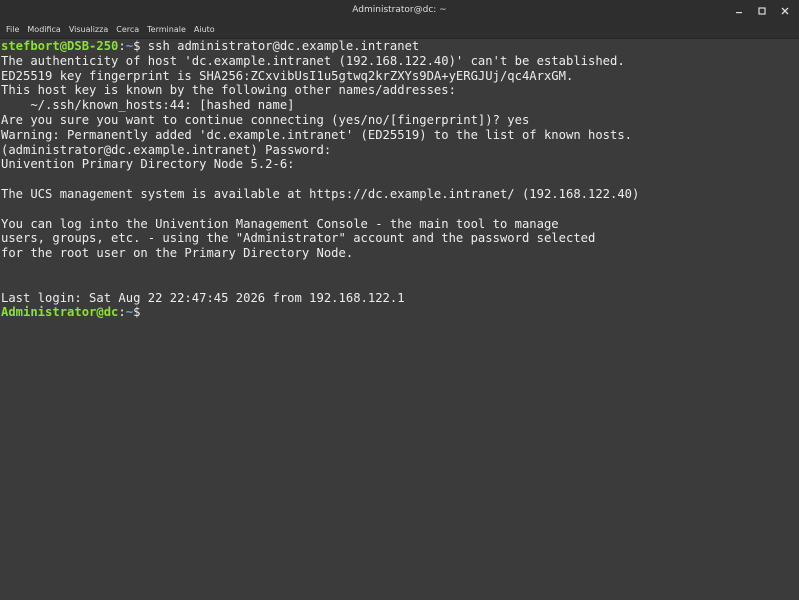 The height and width of the screenshot is (600, 799). Describe the element at coordinates (60, 46) in the screenshot. I see `prompt-user: stefbort@DSB-250` at that location.